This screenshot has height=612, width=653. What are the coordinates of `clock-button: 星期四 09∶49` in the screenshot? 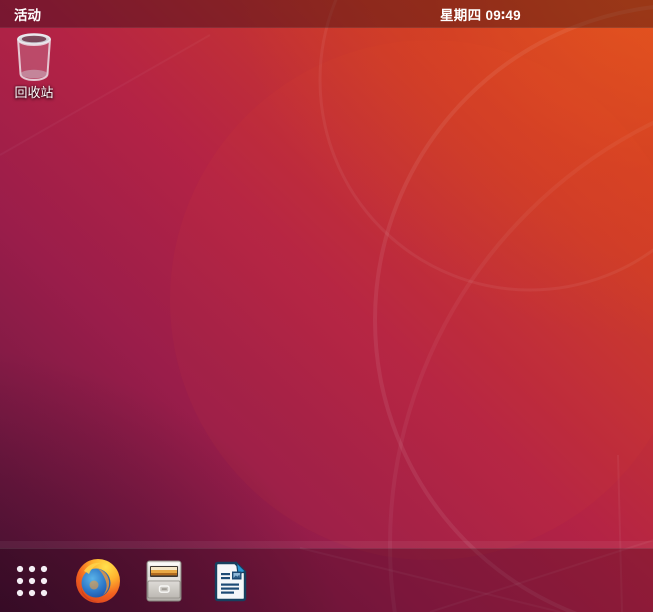 It's located at (480, 13).